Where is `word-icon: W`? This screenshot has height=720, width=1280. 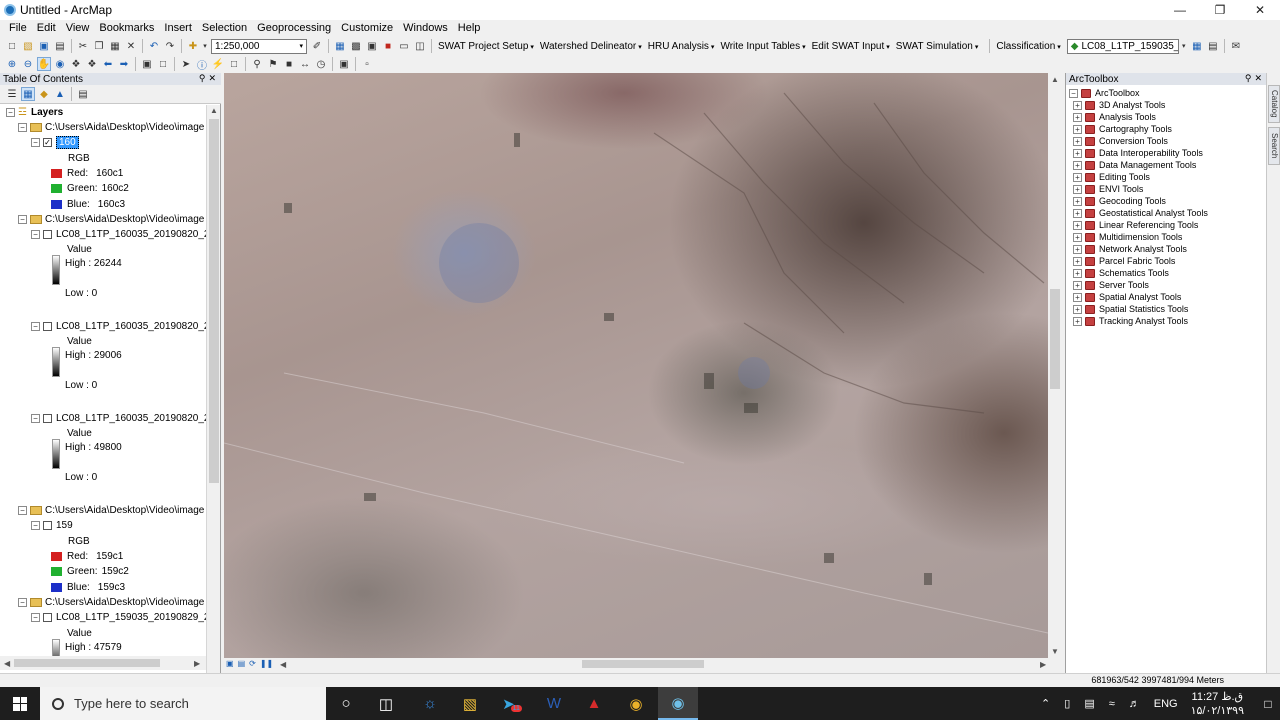 word-icon: W is located at coordinates (554, 703).